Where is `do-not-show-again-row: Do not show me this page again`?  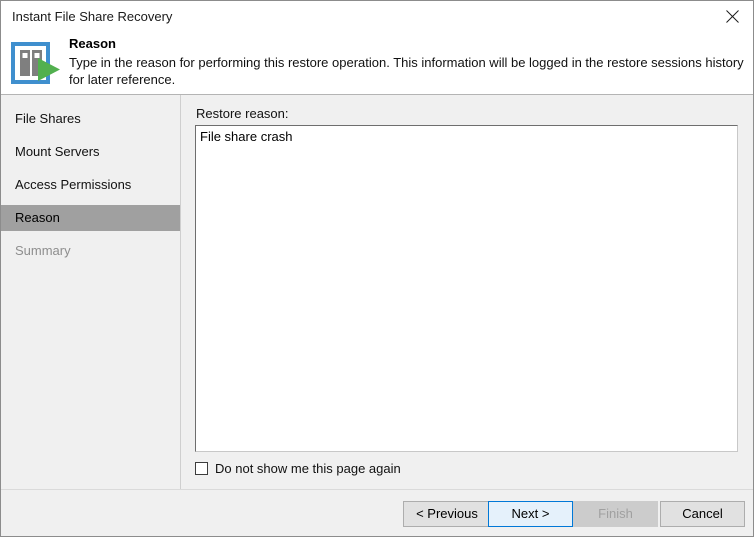 do-not-show-again-row: Do not show me this page again is located at coordinates (298, 468).